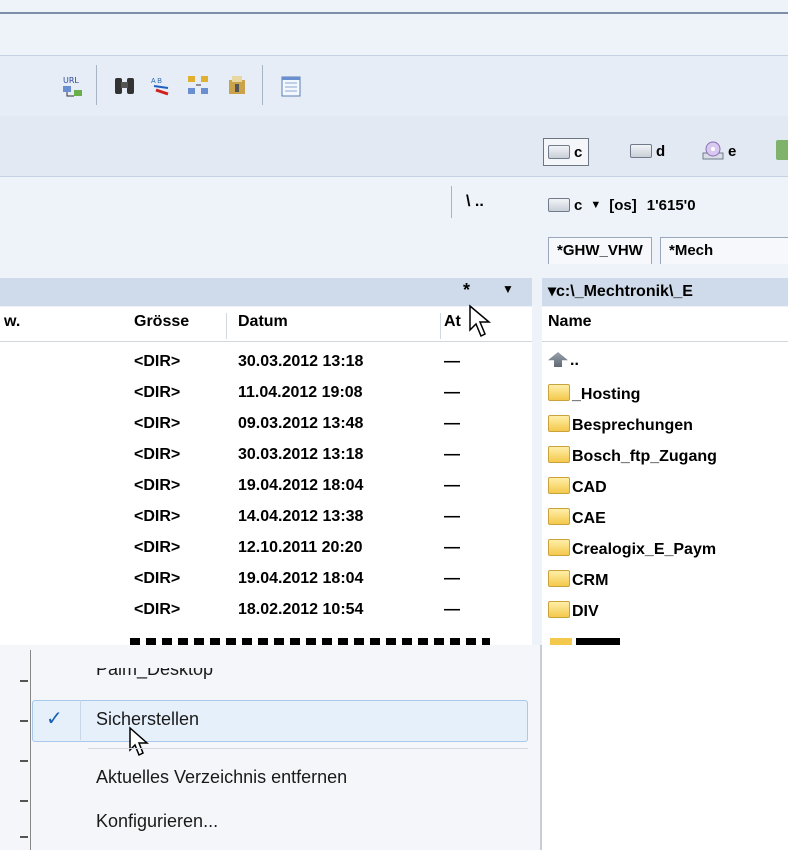 The width and height of the screenshot is (788, 850). Describe the element at coordinates (782, 150) in the screenshot. I see `network-drive-icon` at that location.